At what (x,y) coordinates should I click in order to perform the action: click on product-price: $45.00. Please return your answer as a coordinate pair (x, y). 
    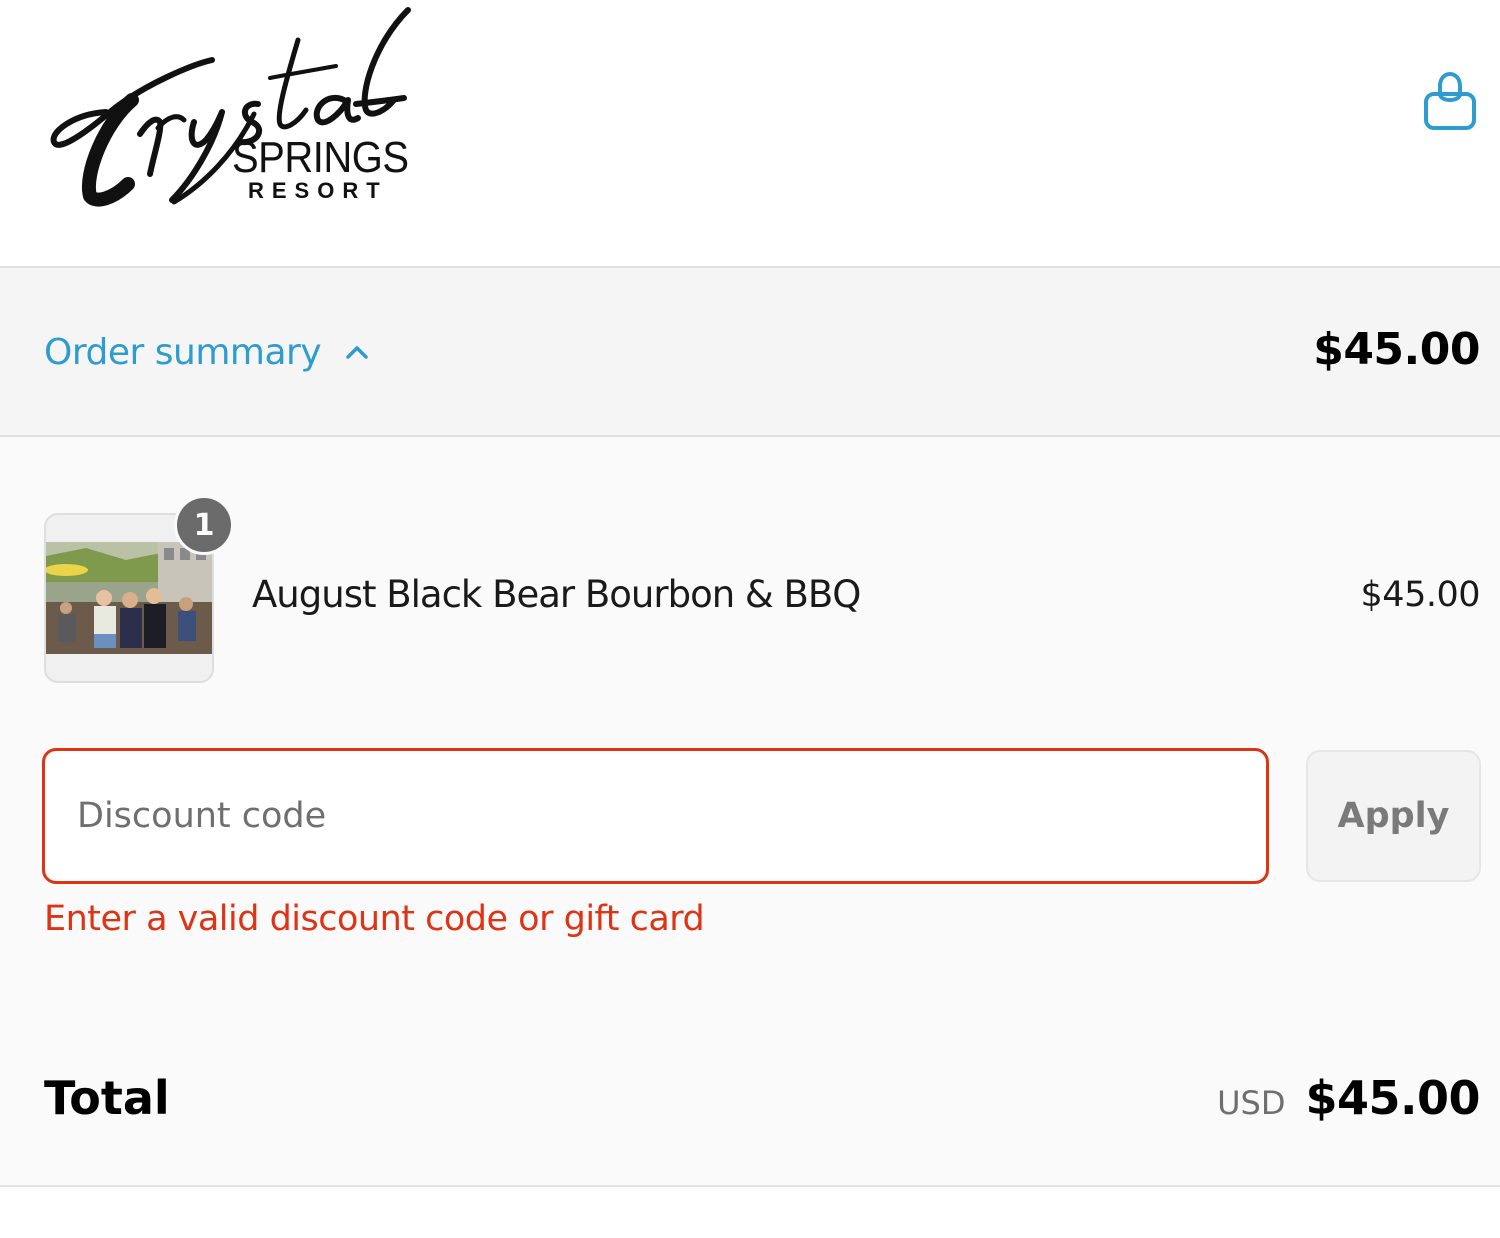
    Looking at the image, I should click on (1420, 595).